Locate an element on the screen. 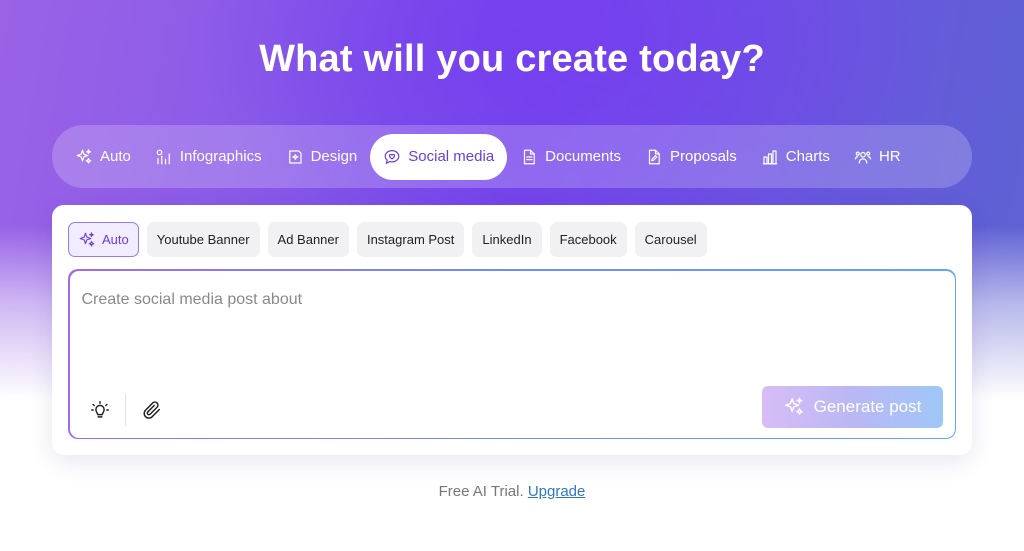  bar-chart-icon is located at coordinates (770, 156).